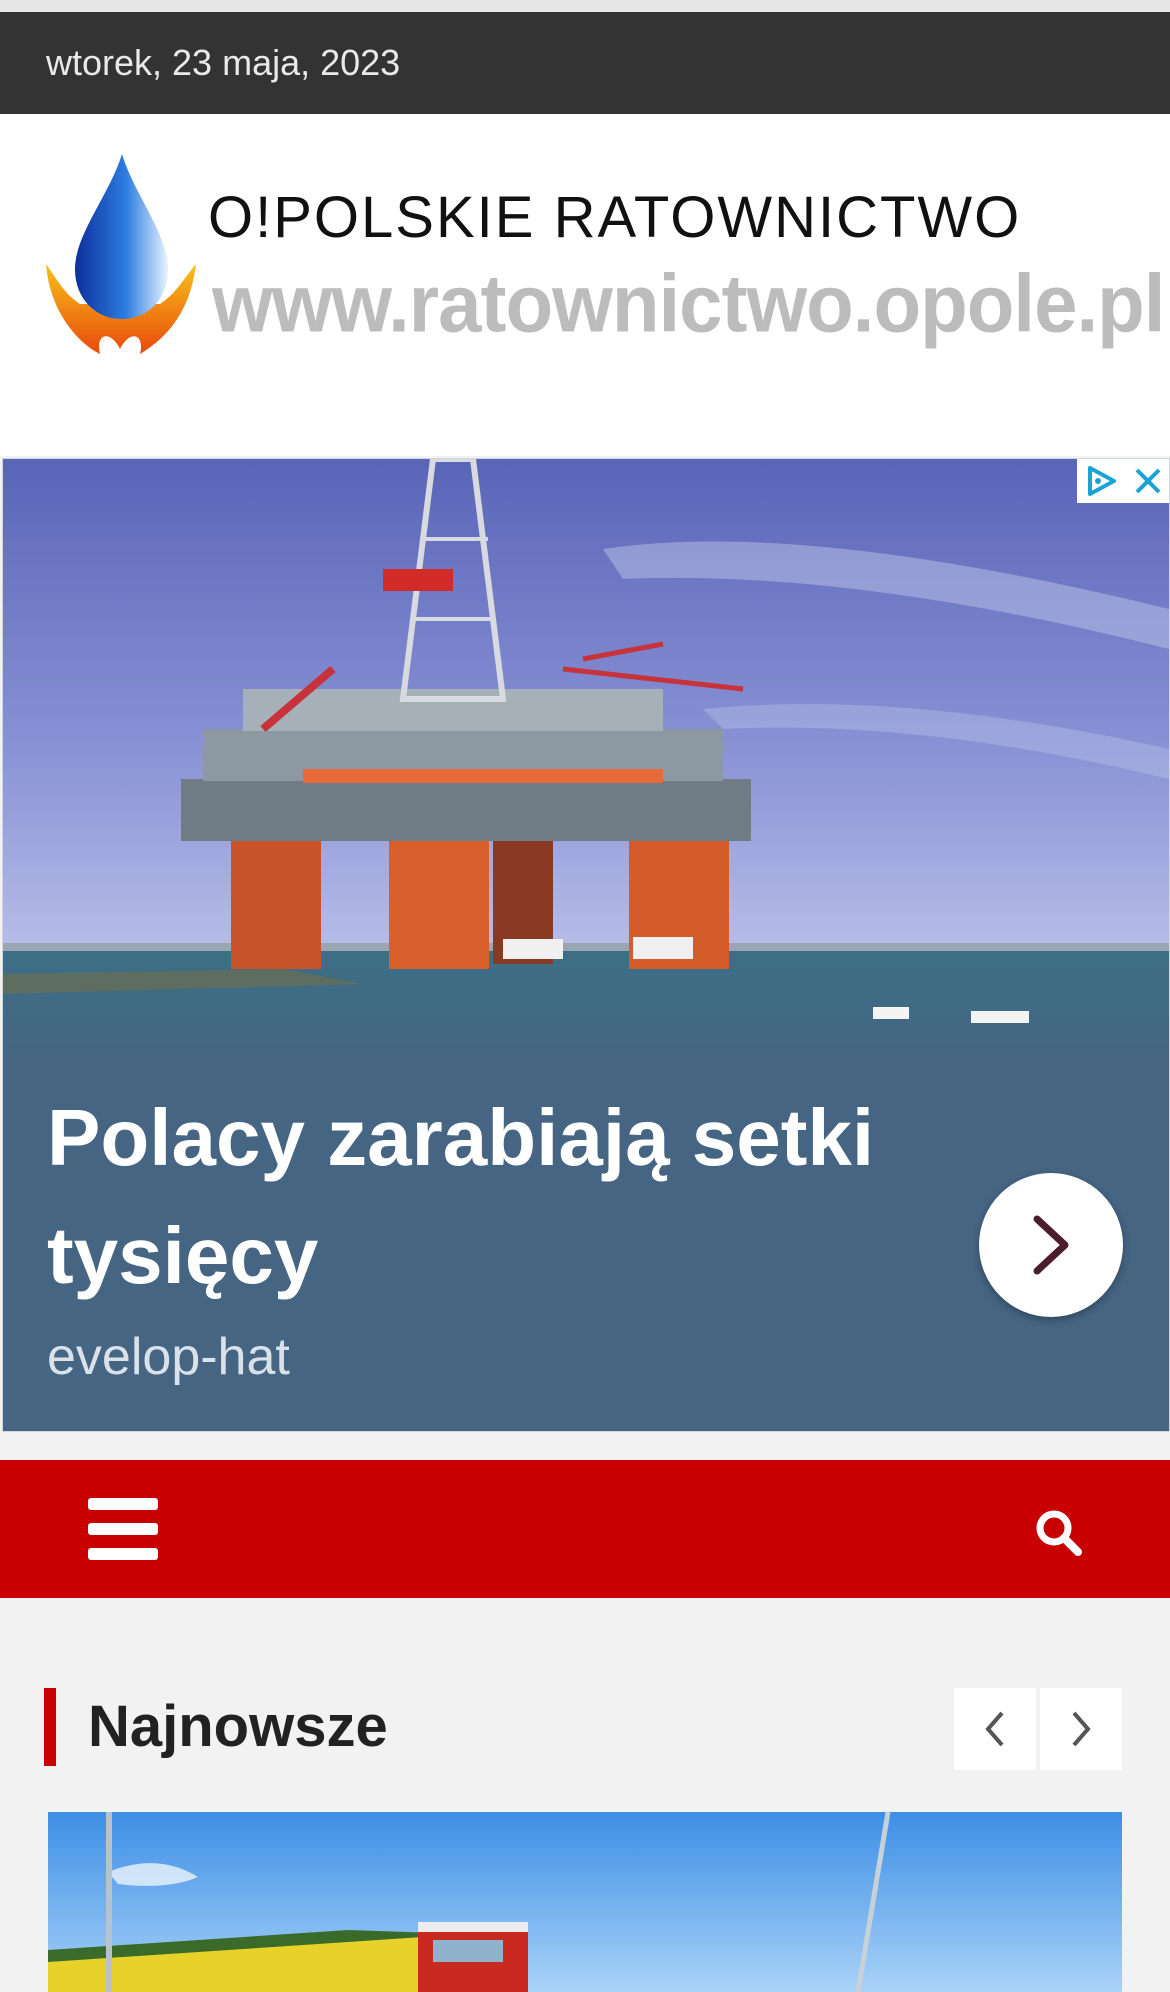  I want to click on slider-prev-button, so click(995, 1729).